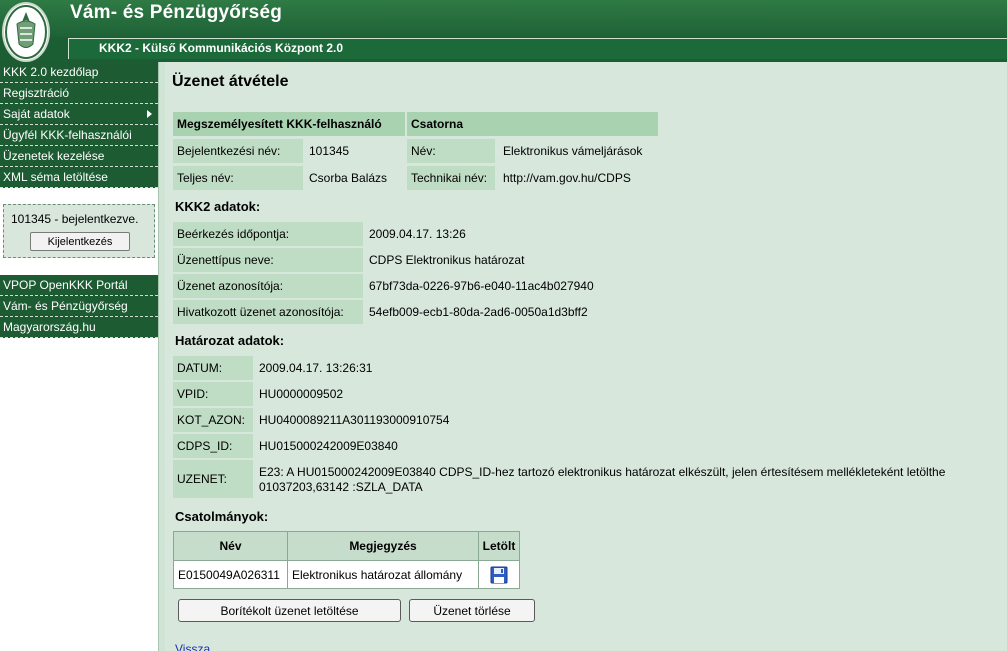  I want to click on attachment-note: Elektronikus határozat állomány, so click(383, 574).